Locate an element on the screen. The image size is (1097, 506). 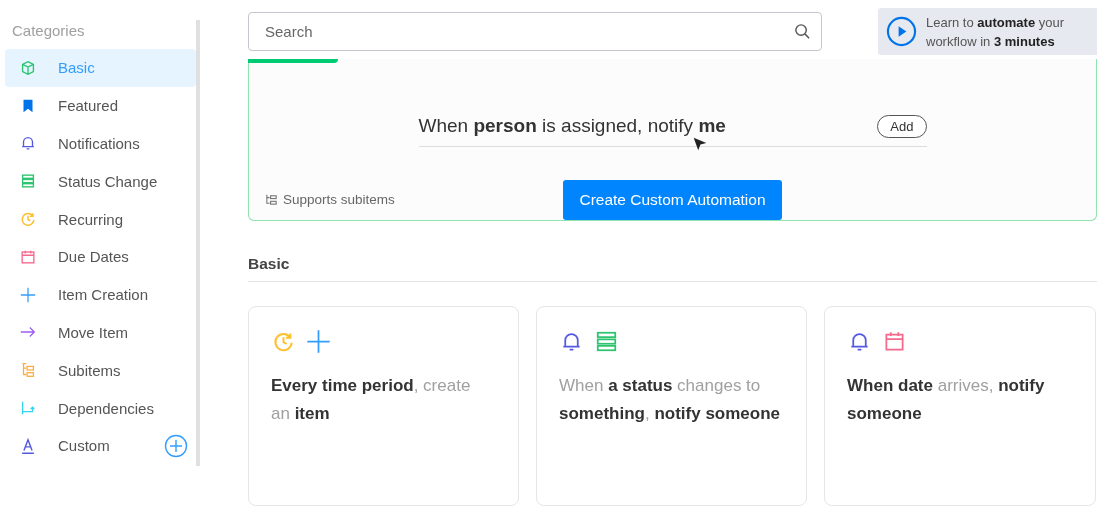
promo-banner: Learn to automate your workflow in 3 minutes is located at coordinates (987, 31).